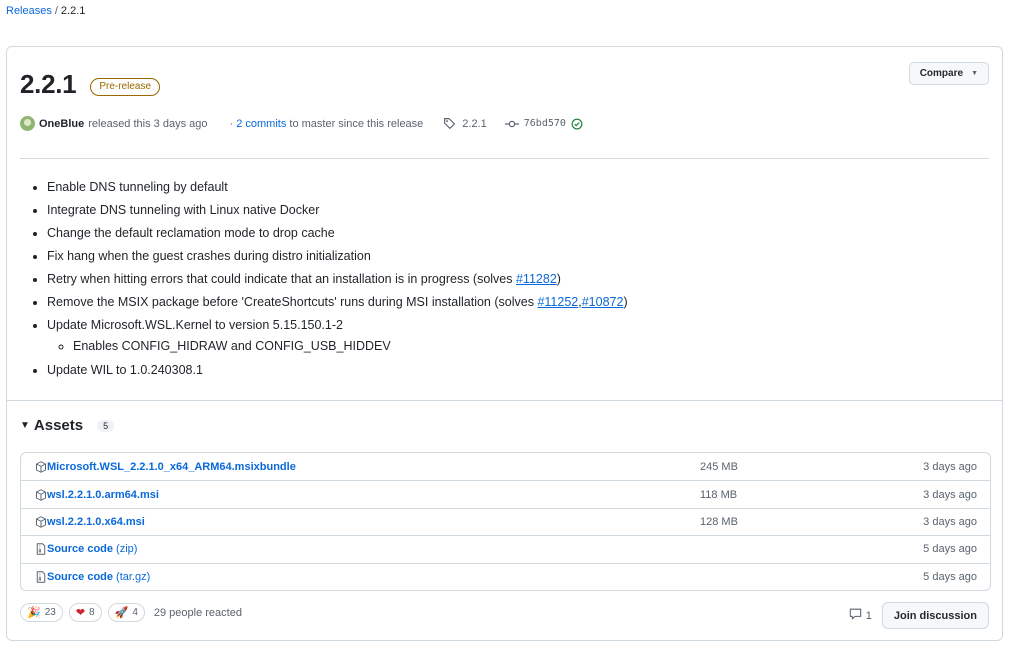 The image size is (1024, 654). What do you see at coordinates (504, 158) in the screenshot?
I see `header-divider` at bounding box center [504, 158].